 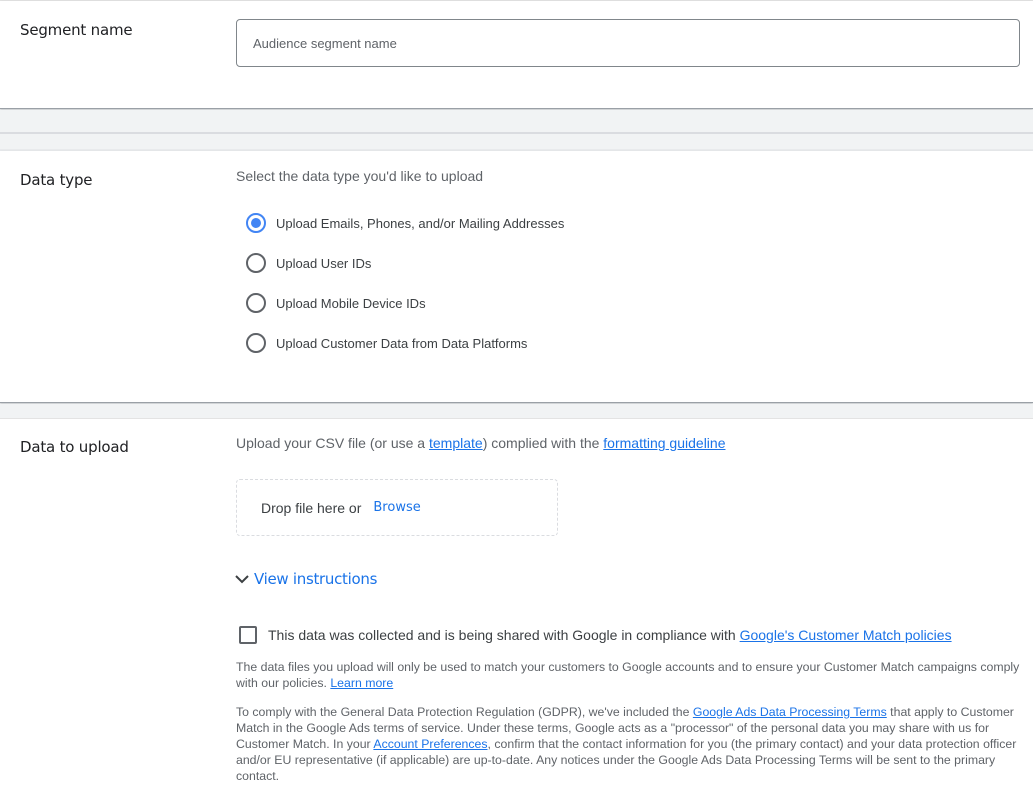 I want to click on radio-option-mobile-device-ids: Upload Mobile Device IDs, so click(x=336, y=303).